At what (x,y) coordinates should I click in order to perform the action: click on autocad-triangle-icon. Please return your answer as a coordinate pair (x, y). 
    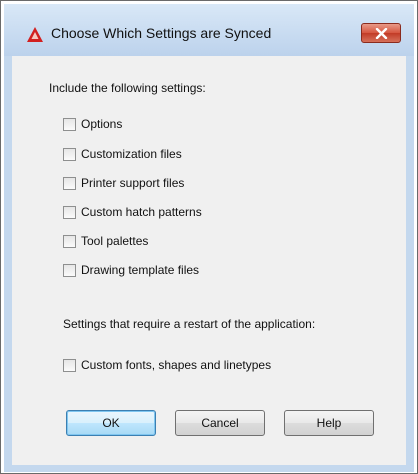
    Looking at the image, I should click on (35, 34).